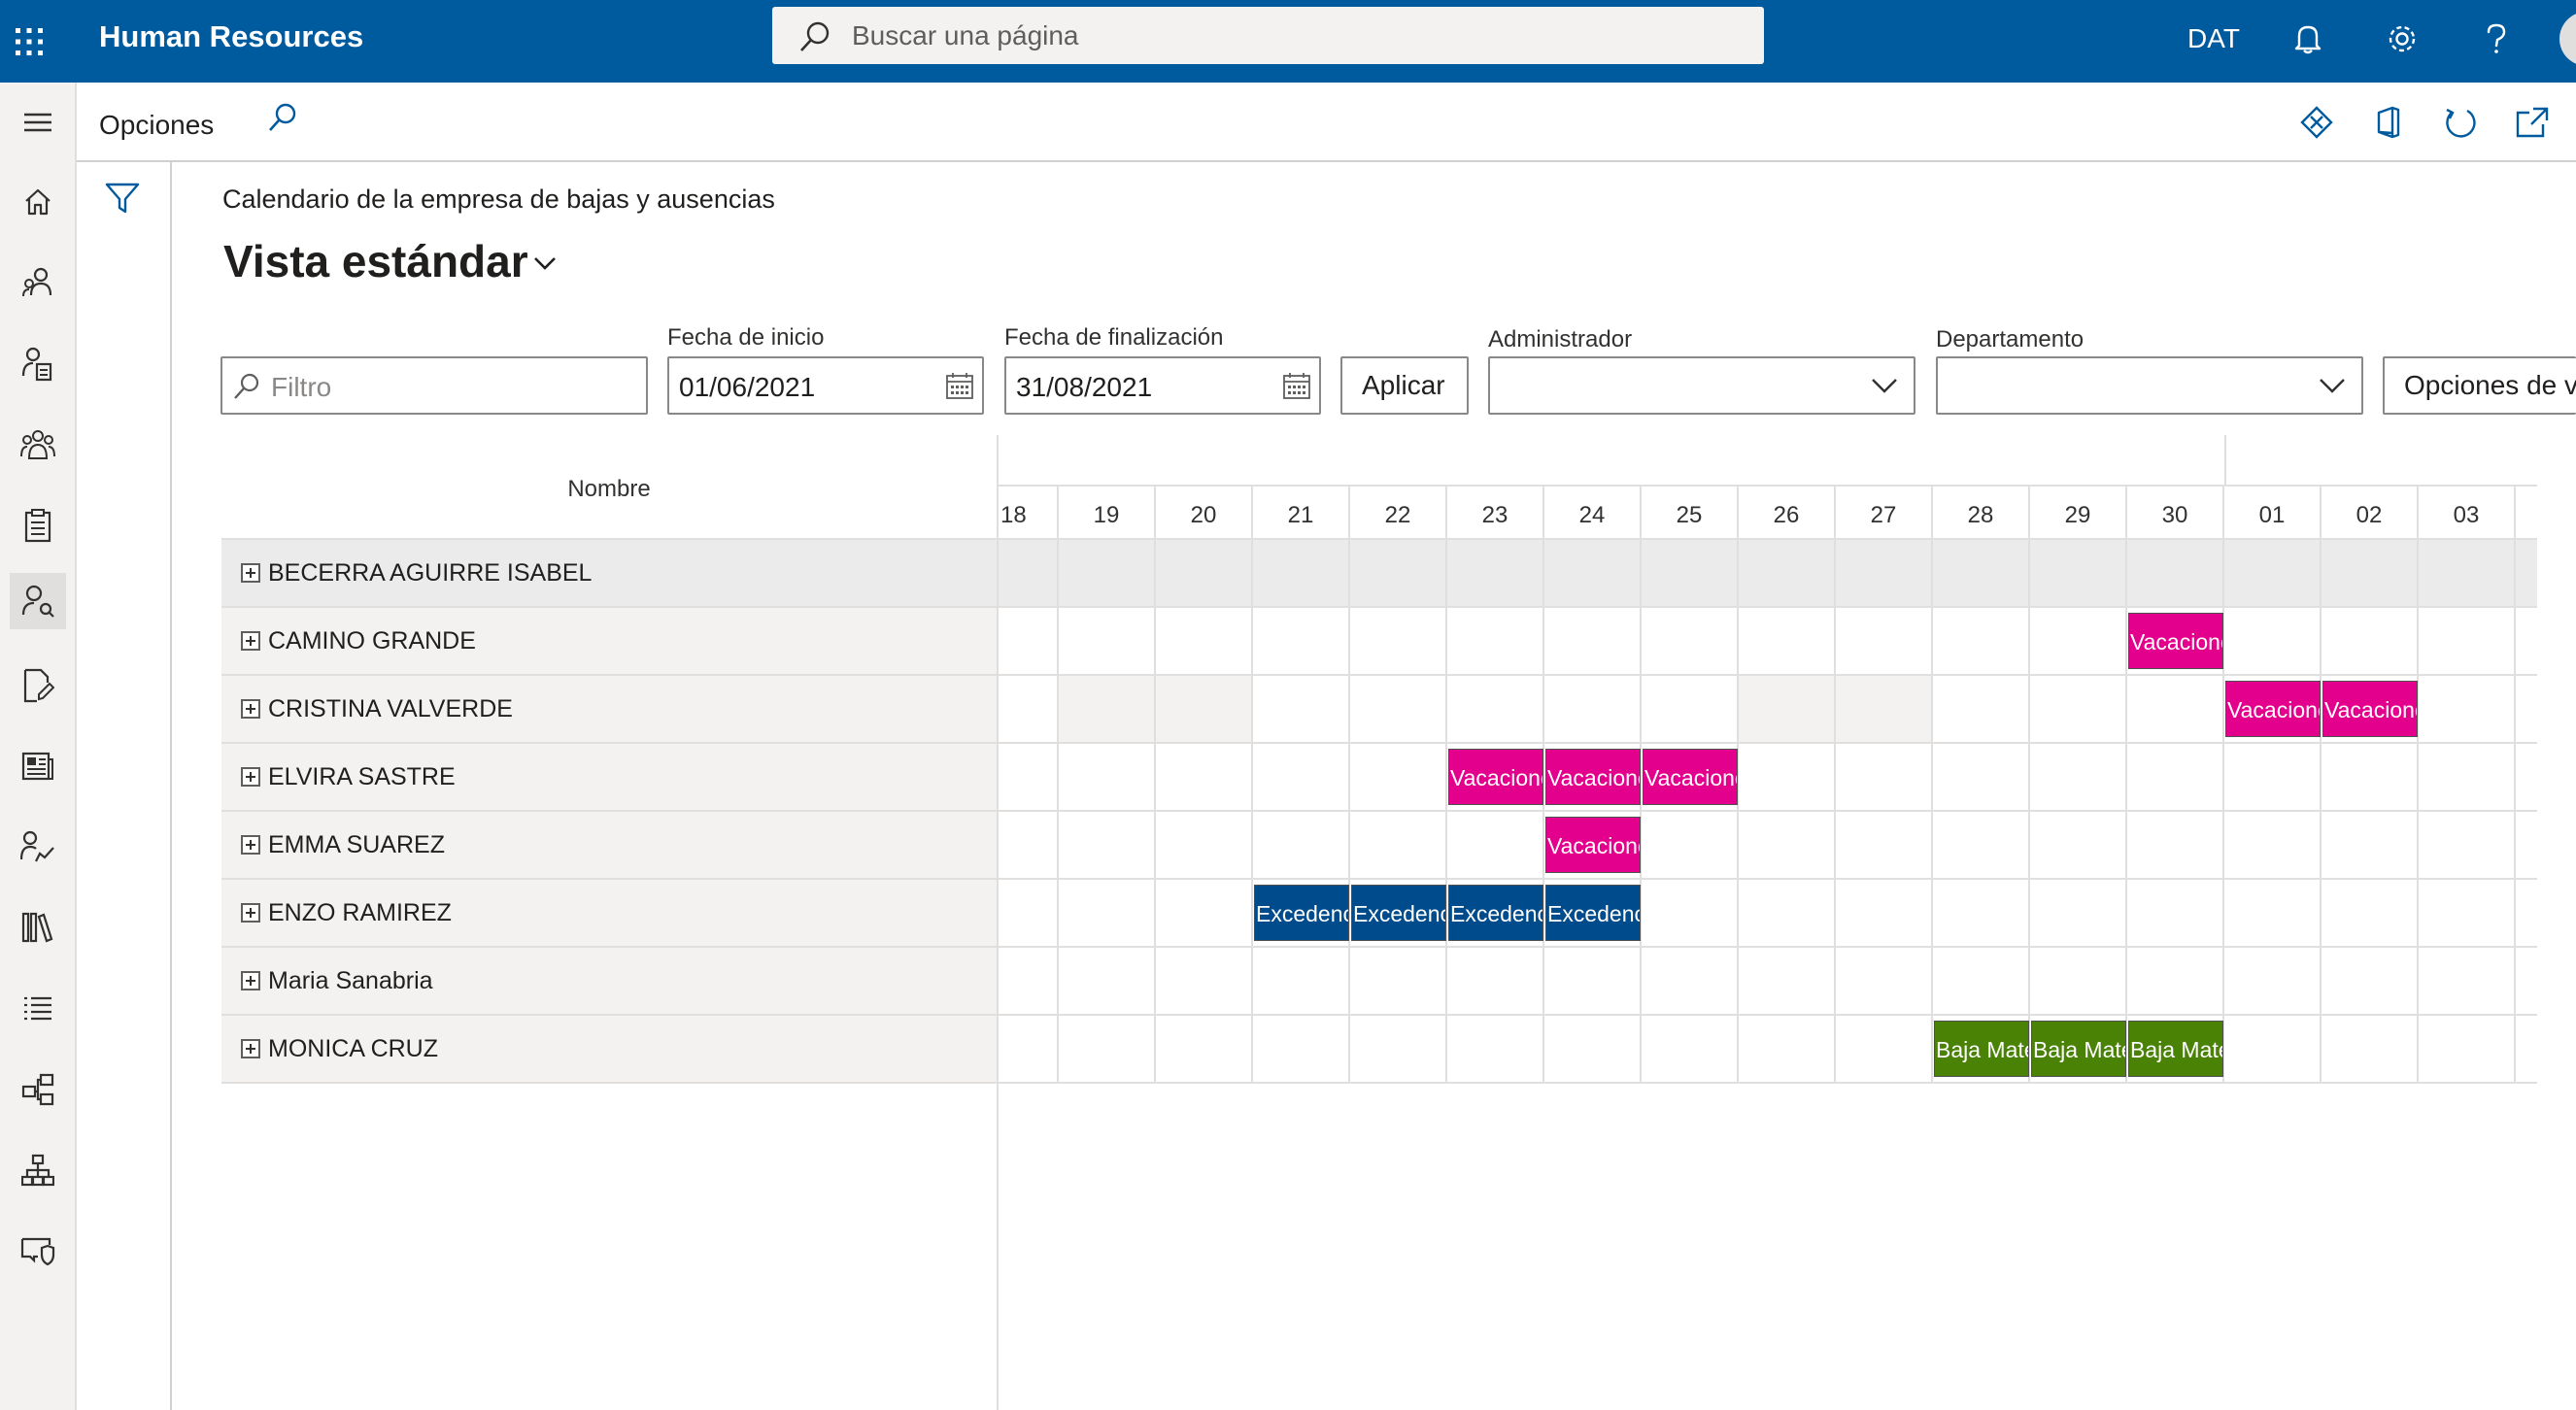 The width and height of the screenshot is (2576, 1410). I want to click on department-select, so click(2149, 385).